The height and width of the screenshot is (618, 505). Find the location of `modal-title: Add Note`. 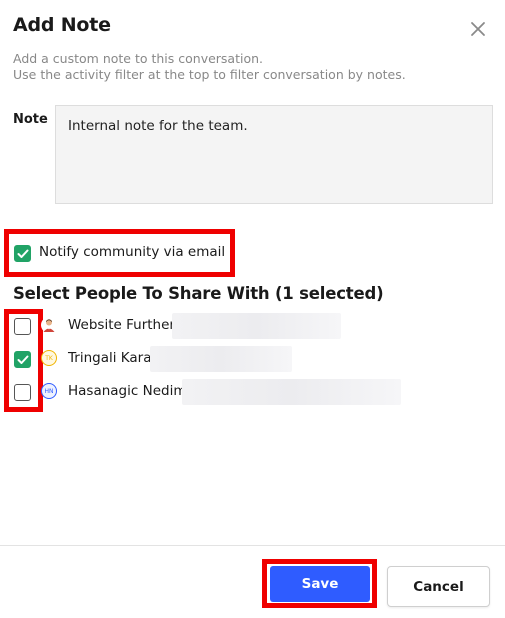

modal-title: Add Note is located at coordinates (62, 25).